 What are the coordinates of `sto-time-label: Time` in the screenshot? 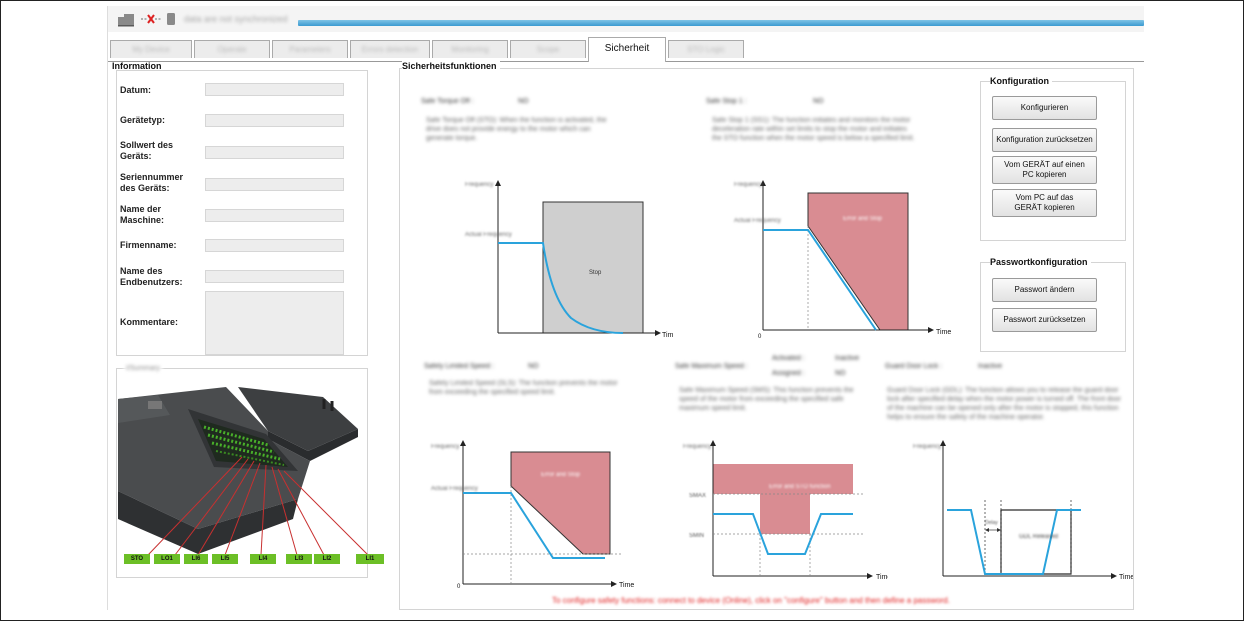 It's located at (667, 335).